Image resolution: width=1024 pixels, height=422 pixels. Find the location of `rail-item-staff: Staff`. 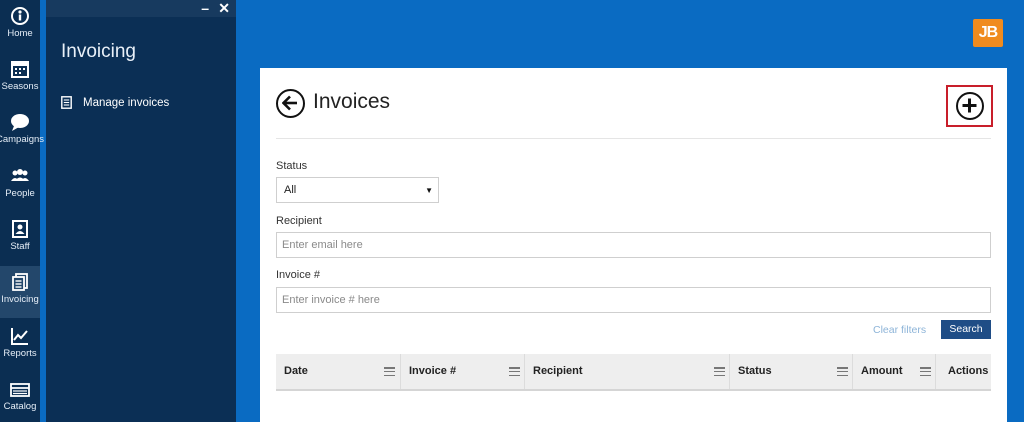

rail-item-staff: Staff is located at coordinates (20, 239).